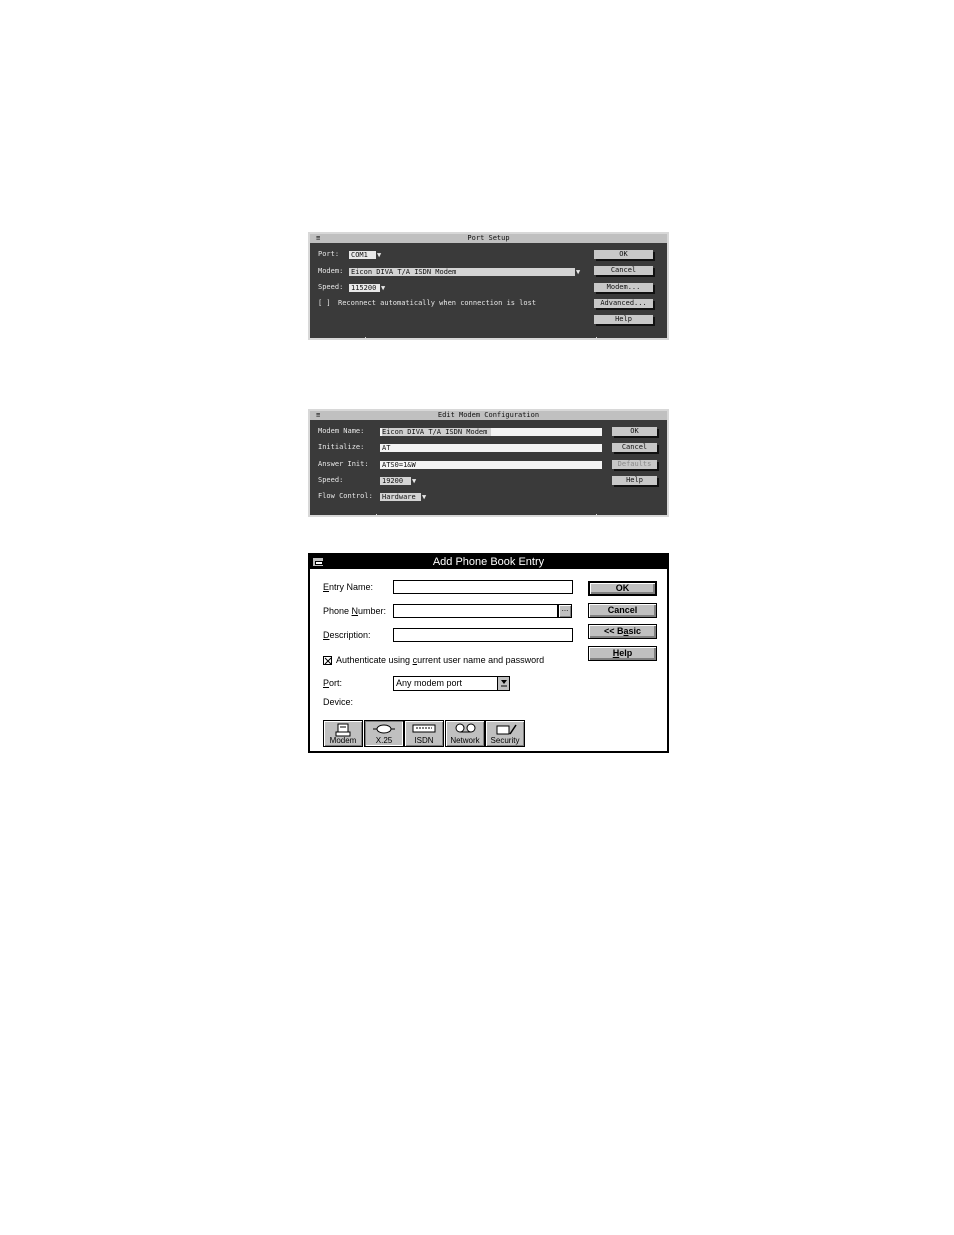 This screenshot has height=1235, width=954. I want to click on answer-init-label: Answer Init:, so click(343, 464).